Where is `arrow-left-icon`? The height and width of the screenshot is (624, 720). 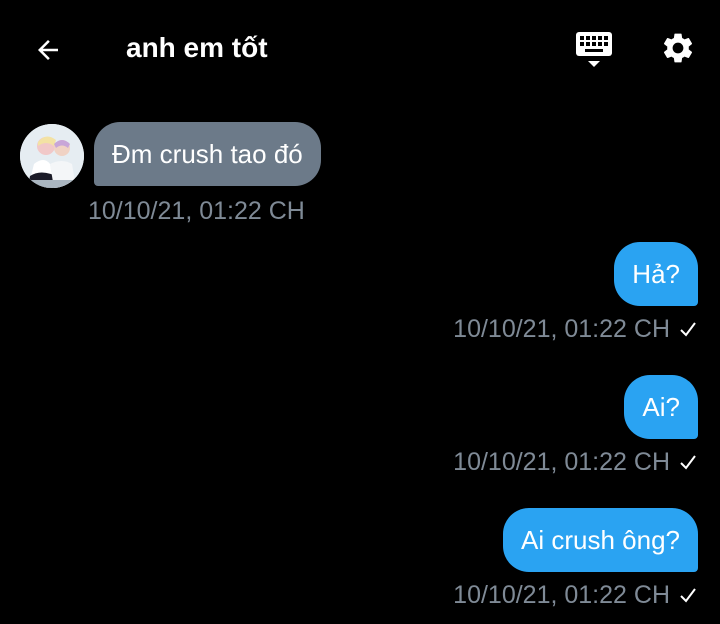 arrow-left-icon is located at coordinates (48, 50).